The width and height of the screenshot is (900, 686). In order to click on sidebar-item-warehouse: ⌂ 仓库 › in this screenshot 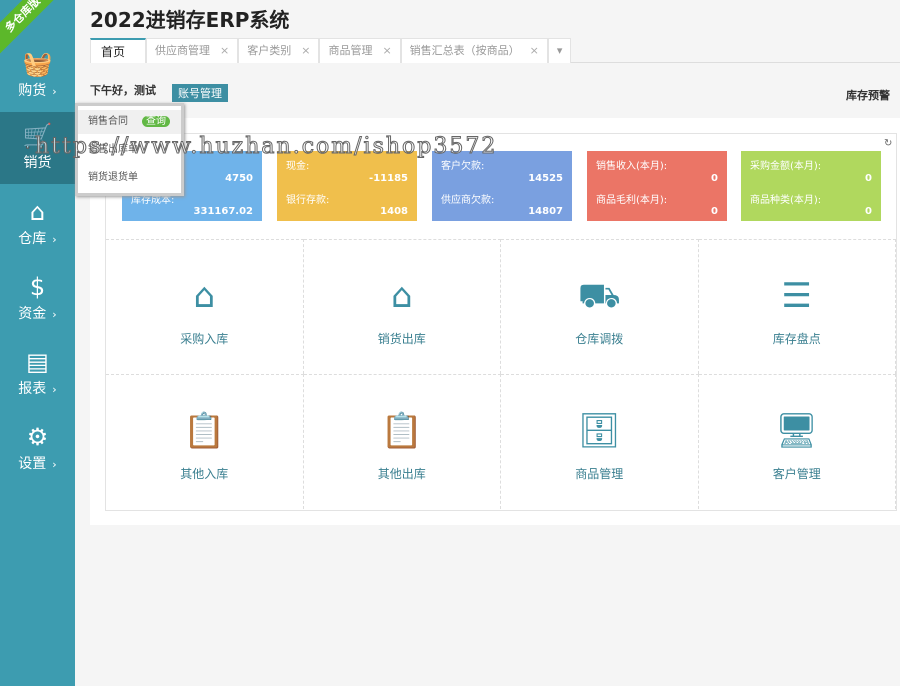, I will do `click(37, 224)`.